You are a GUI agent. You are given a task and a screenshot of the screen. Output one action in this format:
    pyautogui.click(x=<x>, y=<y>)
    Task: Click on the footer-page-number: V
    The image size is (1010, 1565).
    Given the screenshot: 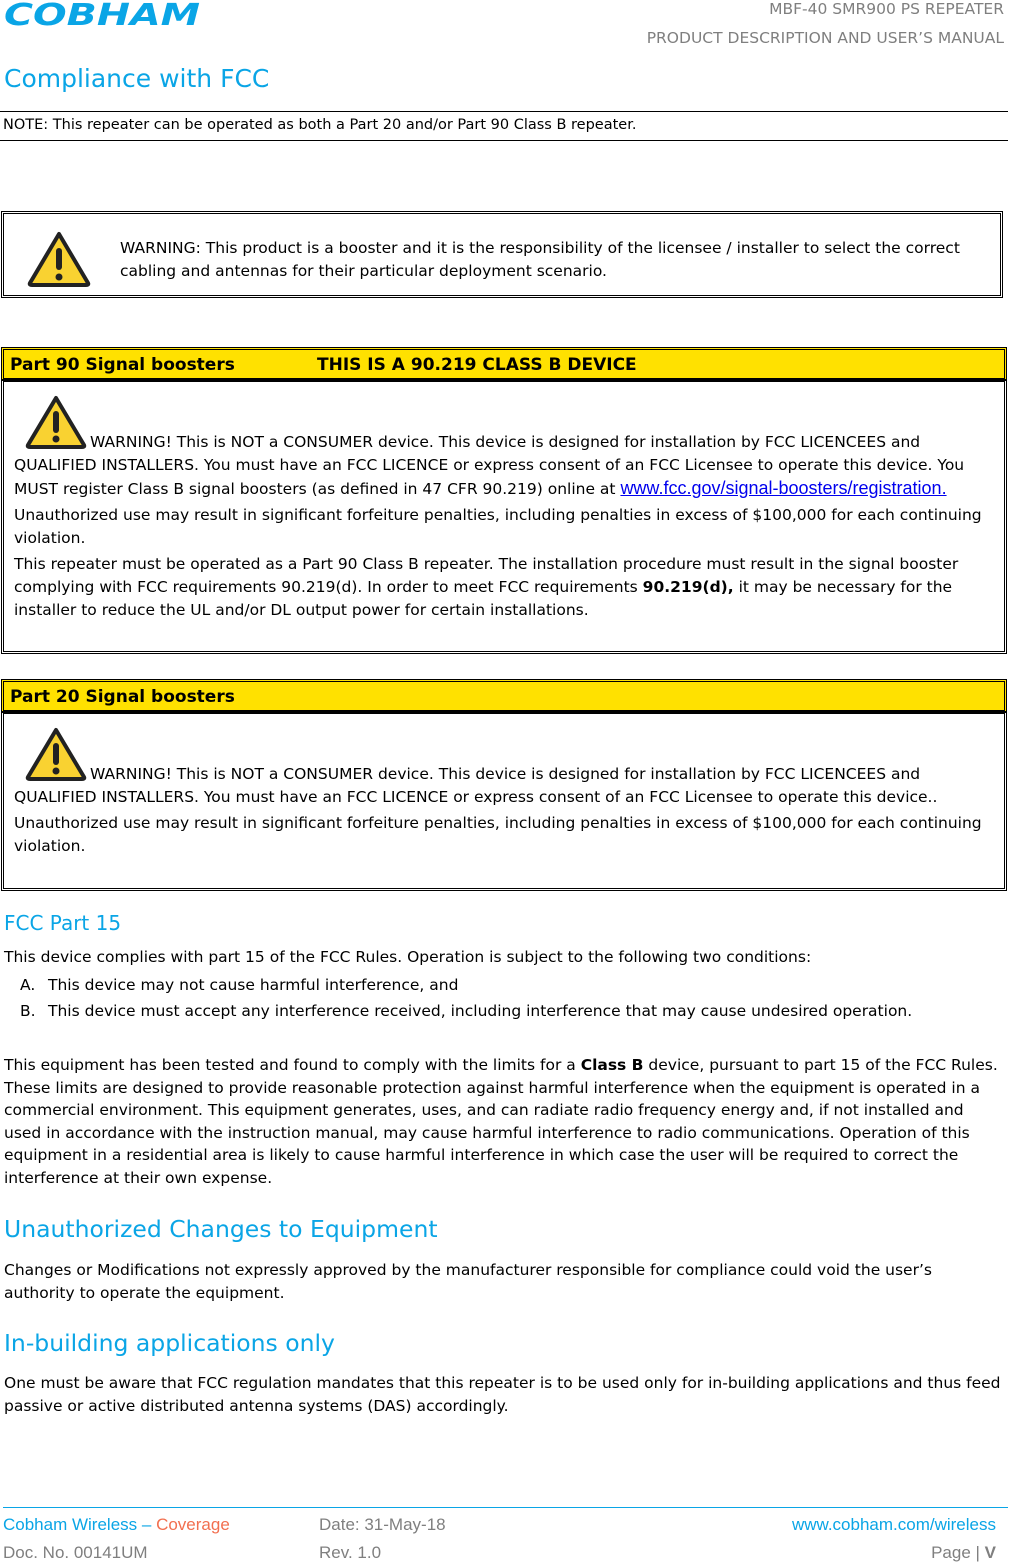 What is the action you would take?
    pyautogui.click(x=990, y=1552)
    